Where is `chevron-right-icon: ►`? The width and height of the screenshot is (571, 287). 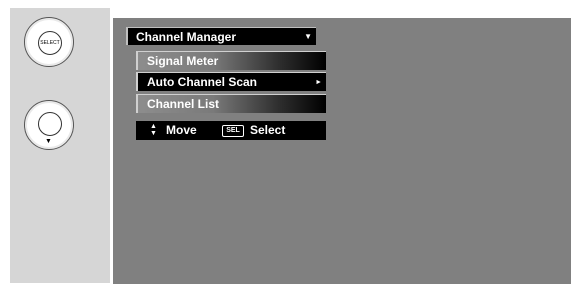 chevron-right-icon: ► is located at coordinates (318, 82).